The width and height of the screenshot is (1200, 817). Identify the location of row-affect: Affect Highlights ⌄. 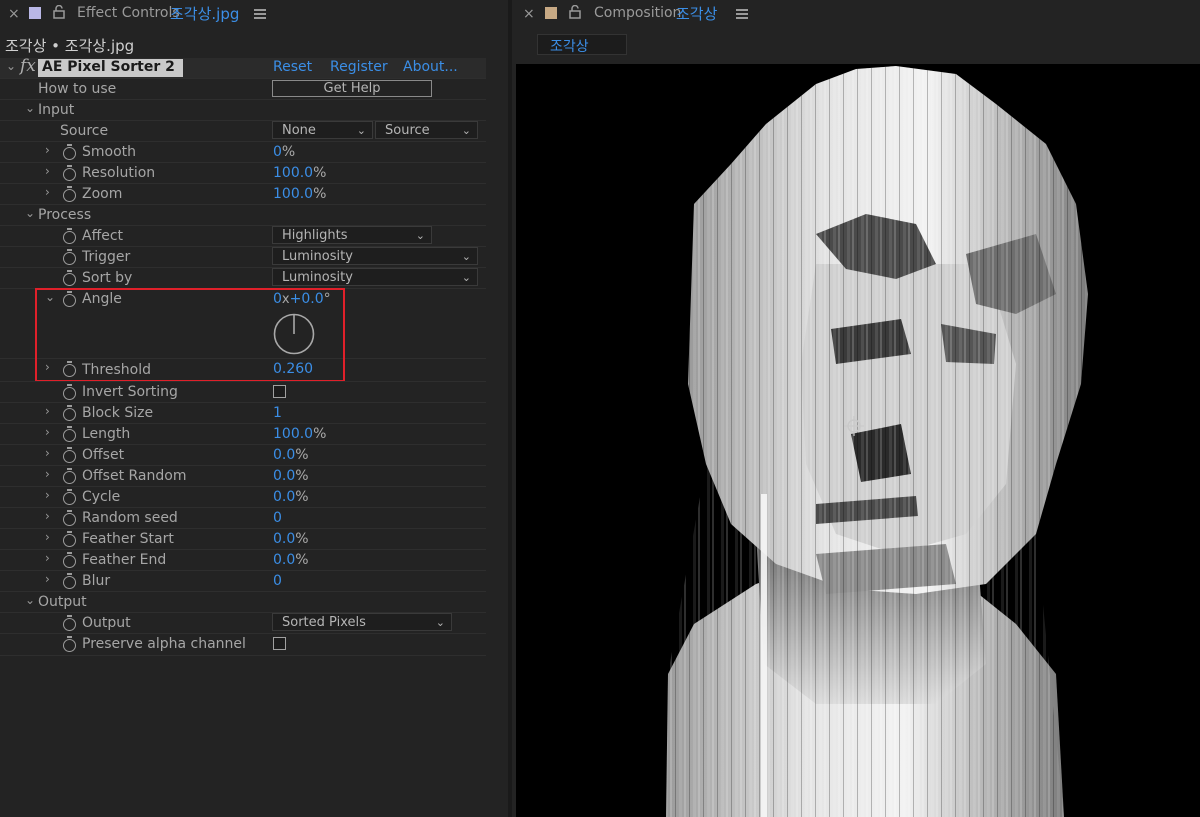
(243, 236).